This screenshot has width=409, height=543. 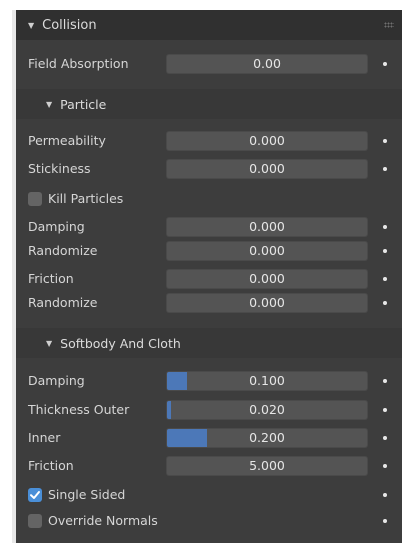 I want to click on stickiness-label: Stickiness, so click(x=59, y=168).